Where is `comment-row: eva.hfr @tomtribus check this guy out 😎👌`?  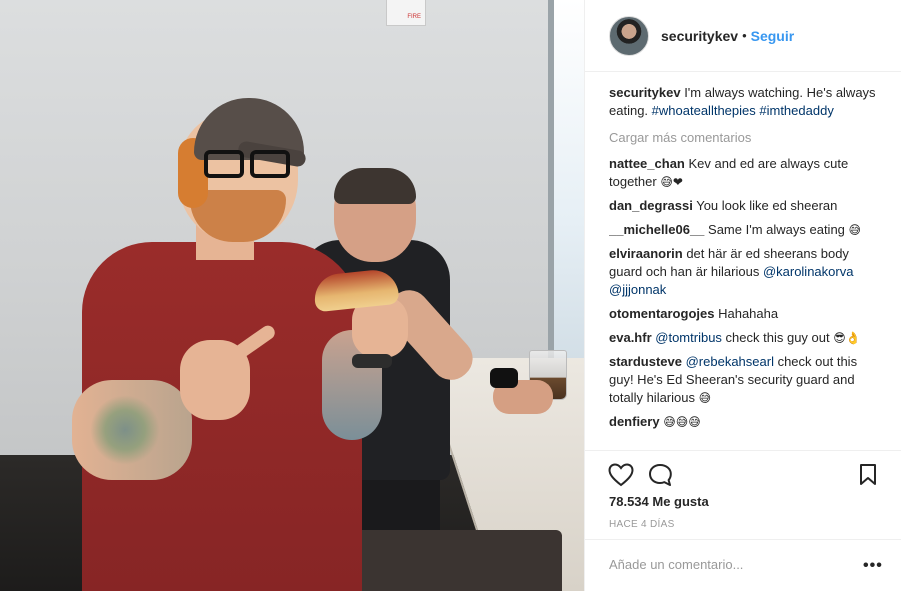 comment-row: eva.hfr @tomtribus check this guy out 😎👌 is located at coordinates (747, 338).